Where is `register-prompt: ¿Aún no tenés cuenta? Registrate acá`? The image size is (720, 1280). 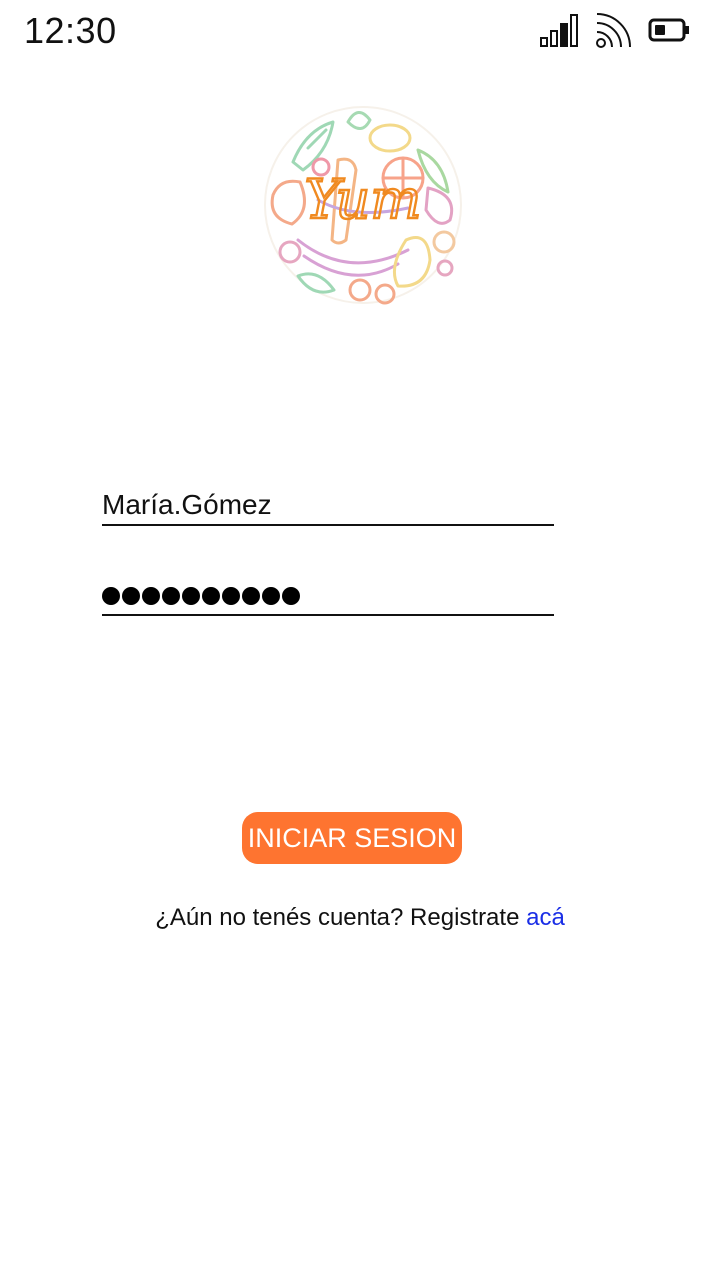
register-prompt: ¿Aún no tenés cuenta? Registrate acá is located at coordinates (360, 918).